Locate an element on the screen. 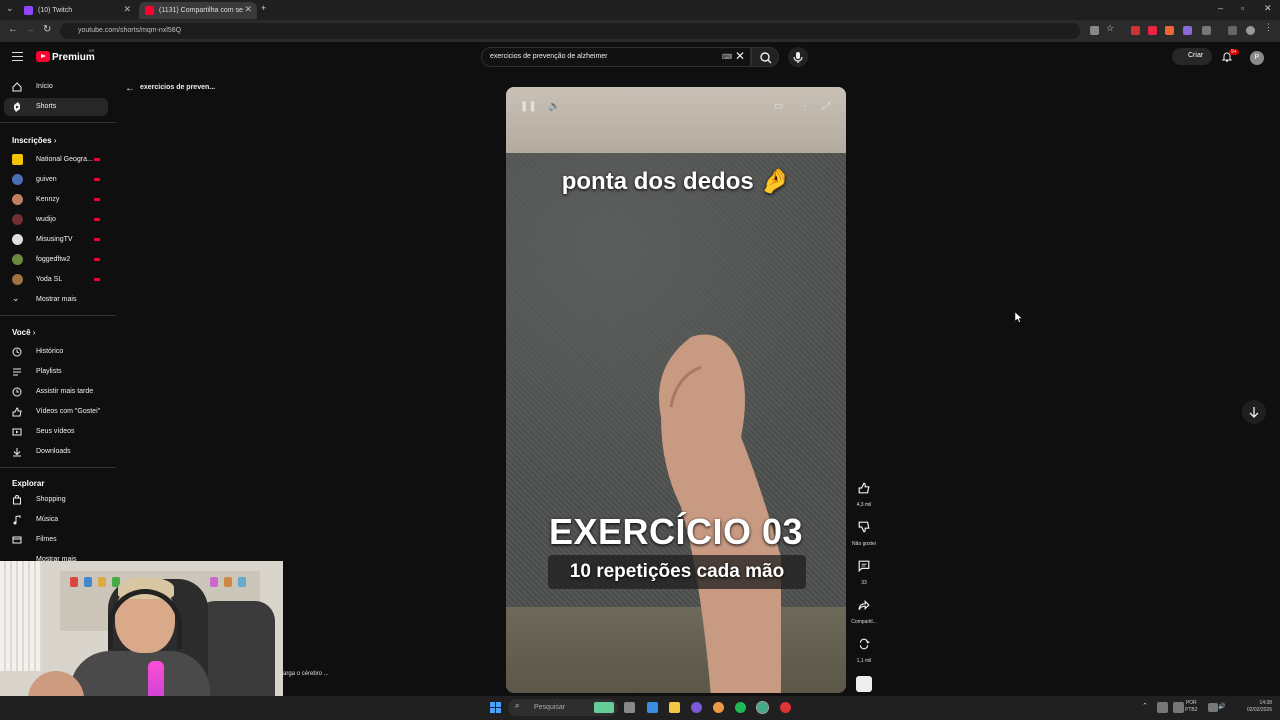 The height and width of the screenshot is (720, 1280). search-button is located at coordinates (765, 57).